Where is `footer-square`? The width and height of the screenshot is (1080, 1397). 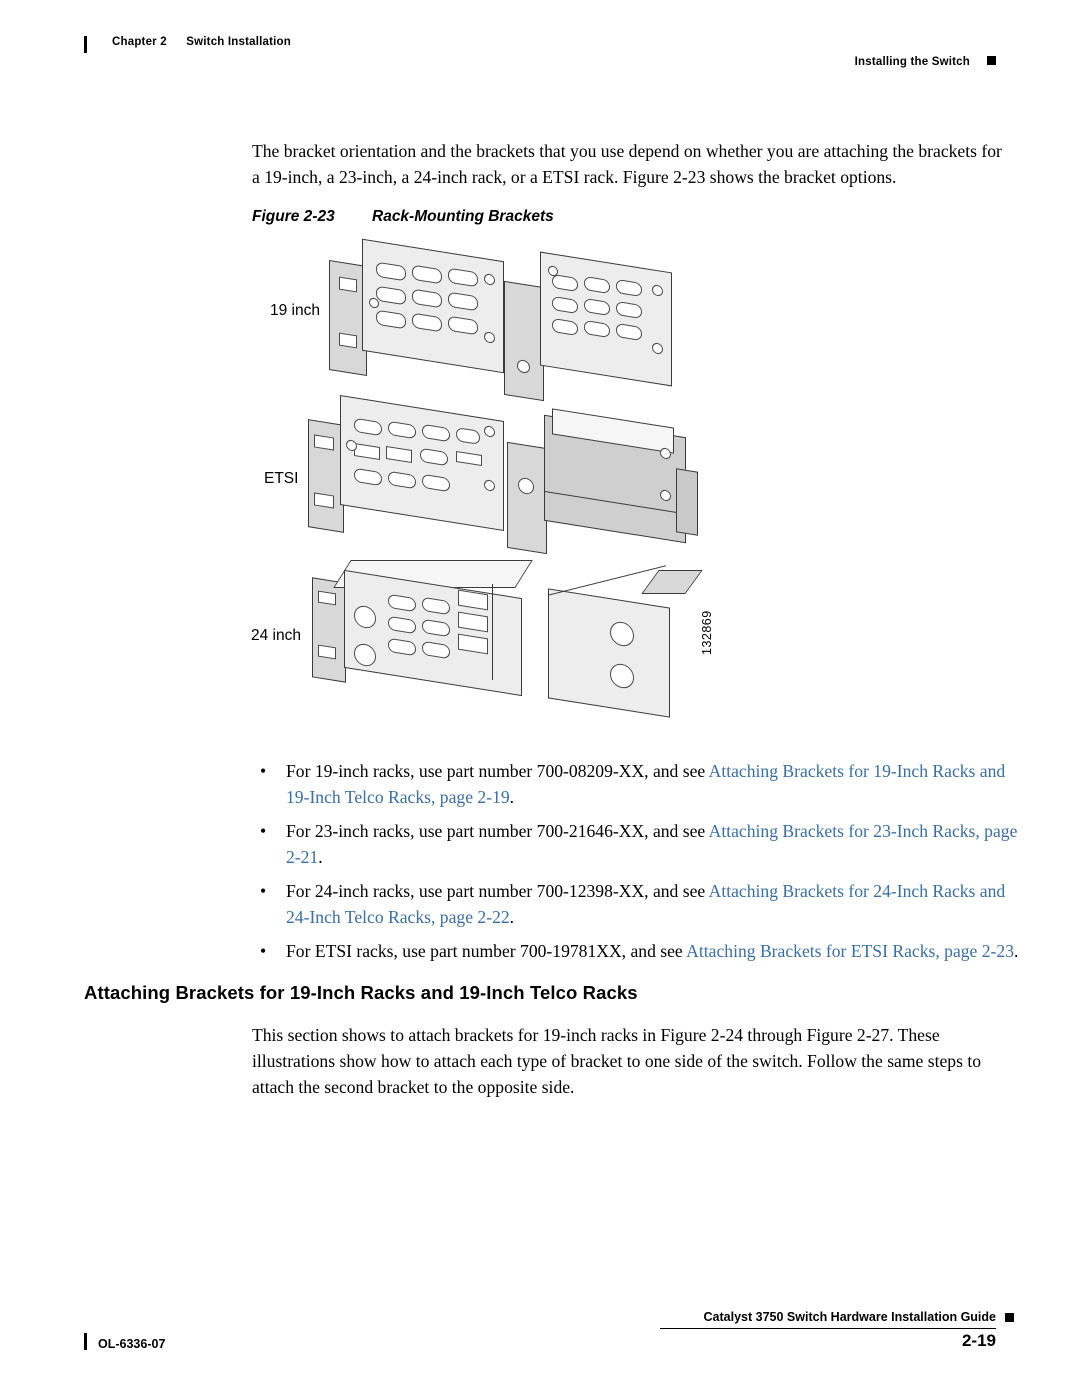
footer-square is located at coordinates (1009, 1317).